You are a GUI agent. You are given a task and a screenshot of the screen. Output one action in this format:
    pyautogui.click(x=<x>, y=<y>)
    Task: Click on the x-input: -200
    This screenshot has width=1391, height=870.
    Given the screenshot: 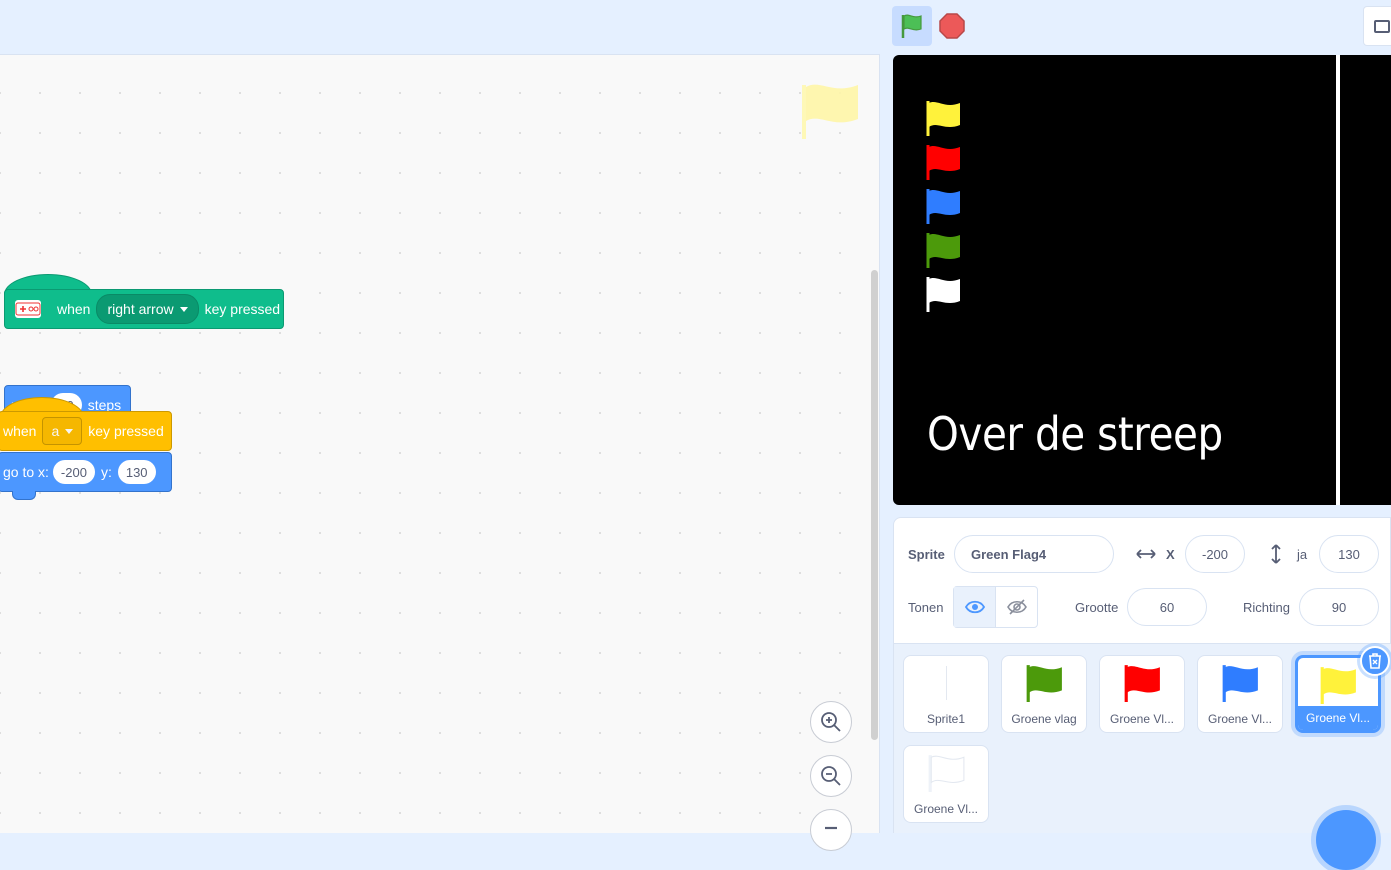 What is the action you would take?
    pyautogui.click(x=73, y=472)
    